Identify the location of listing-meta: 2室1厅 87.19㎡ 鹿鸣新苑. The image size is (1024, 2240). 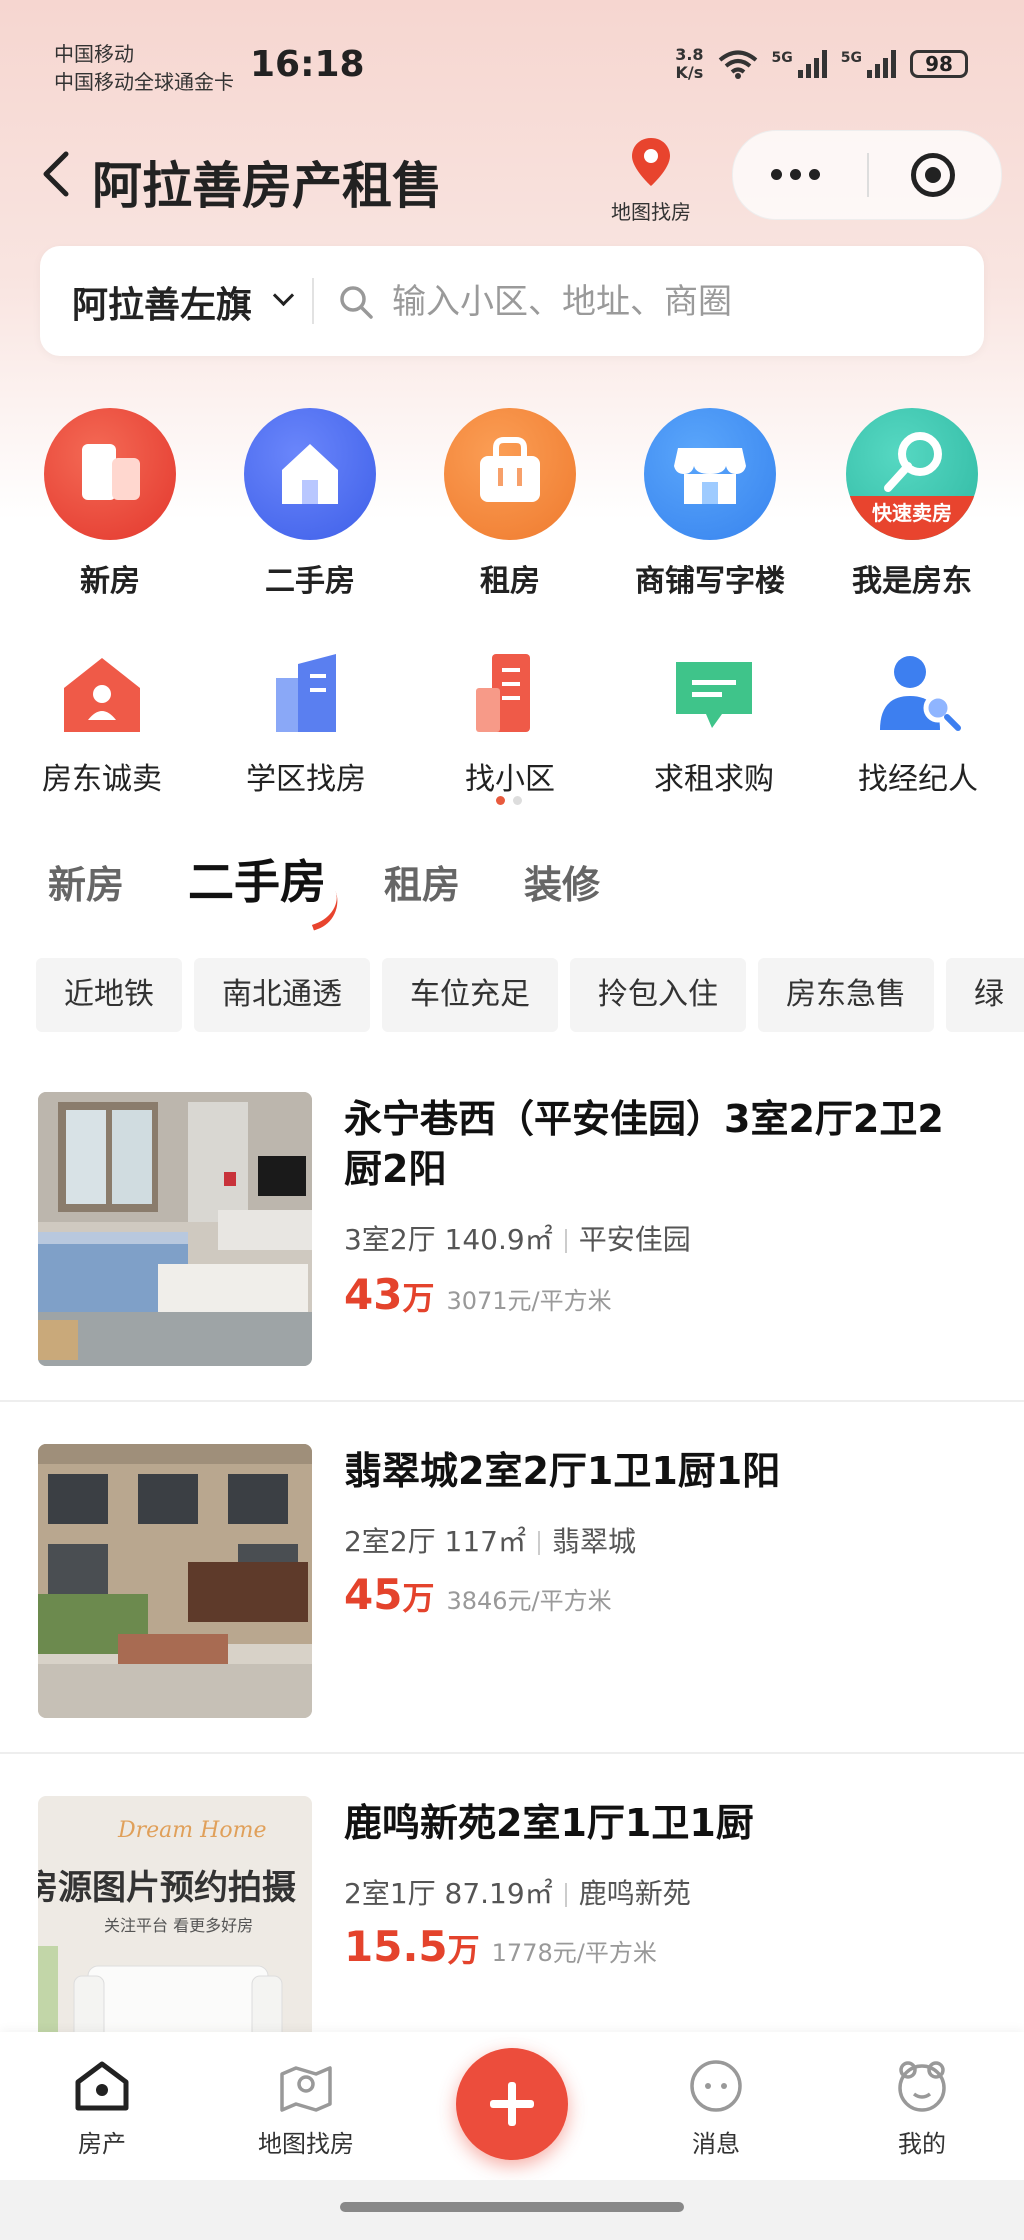
(517, 1892).